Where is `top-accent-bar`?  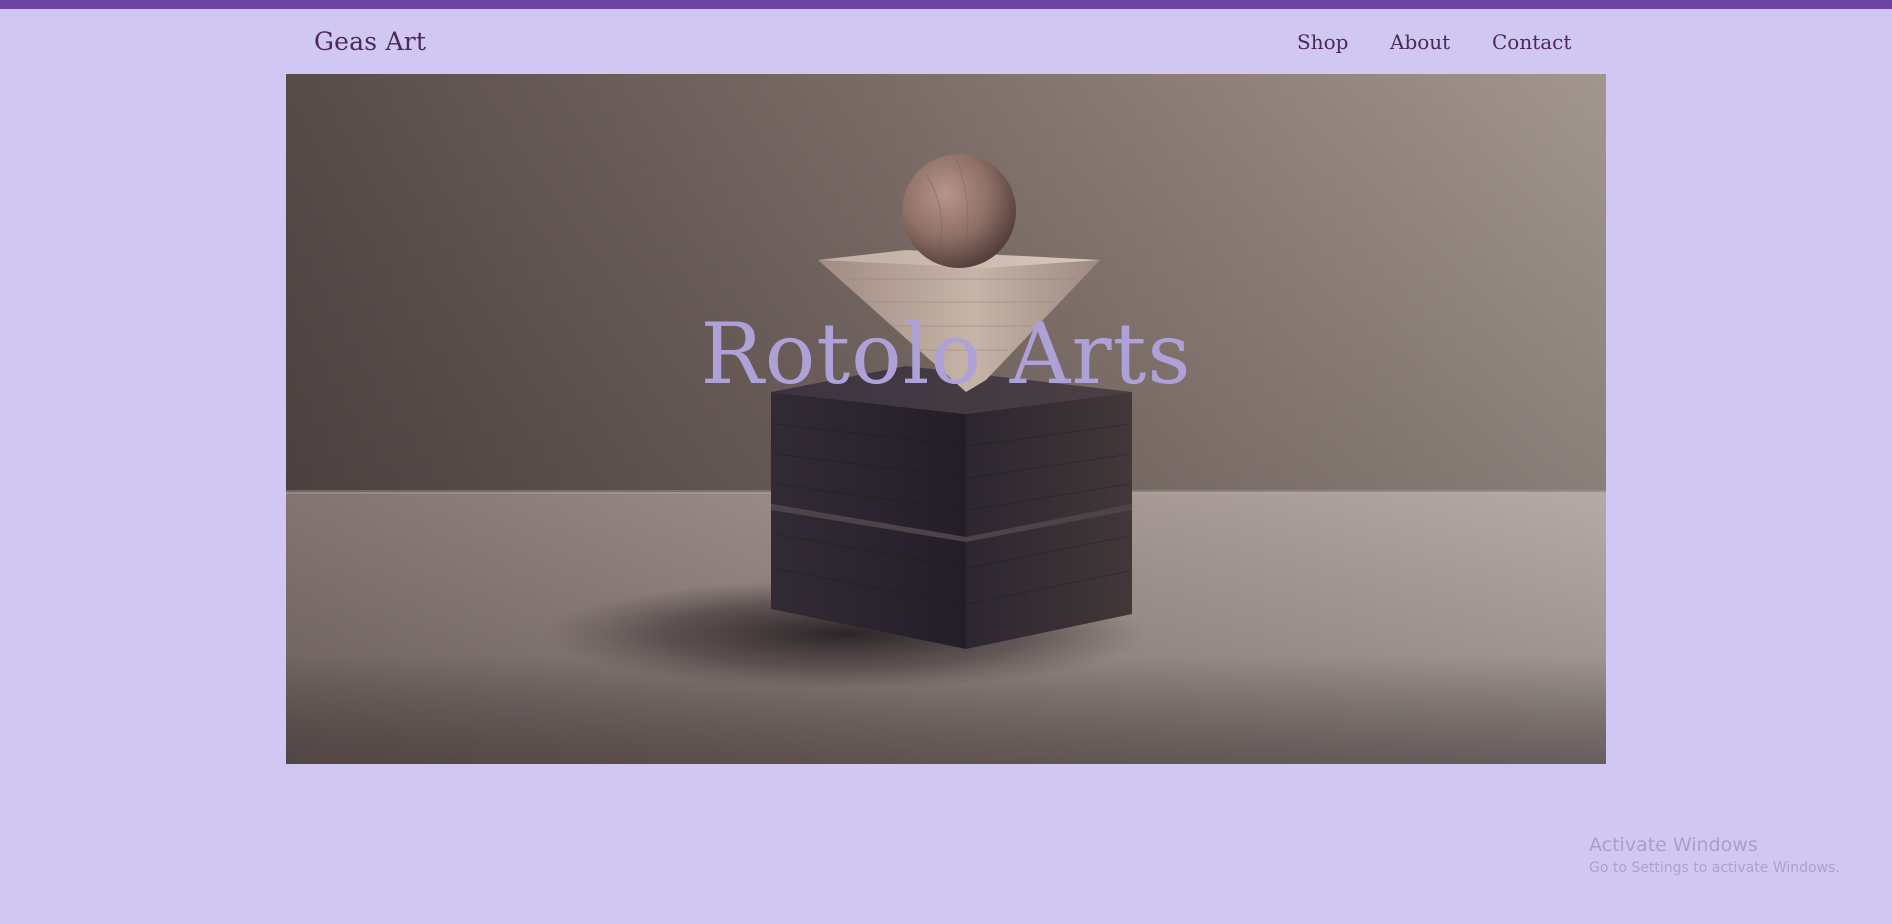
top-accent-bar is located at coordinates (946, 4).